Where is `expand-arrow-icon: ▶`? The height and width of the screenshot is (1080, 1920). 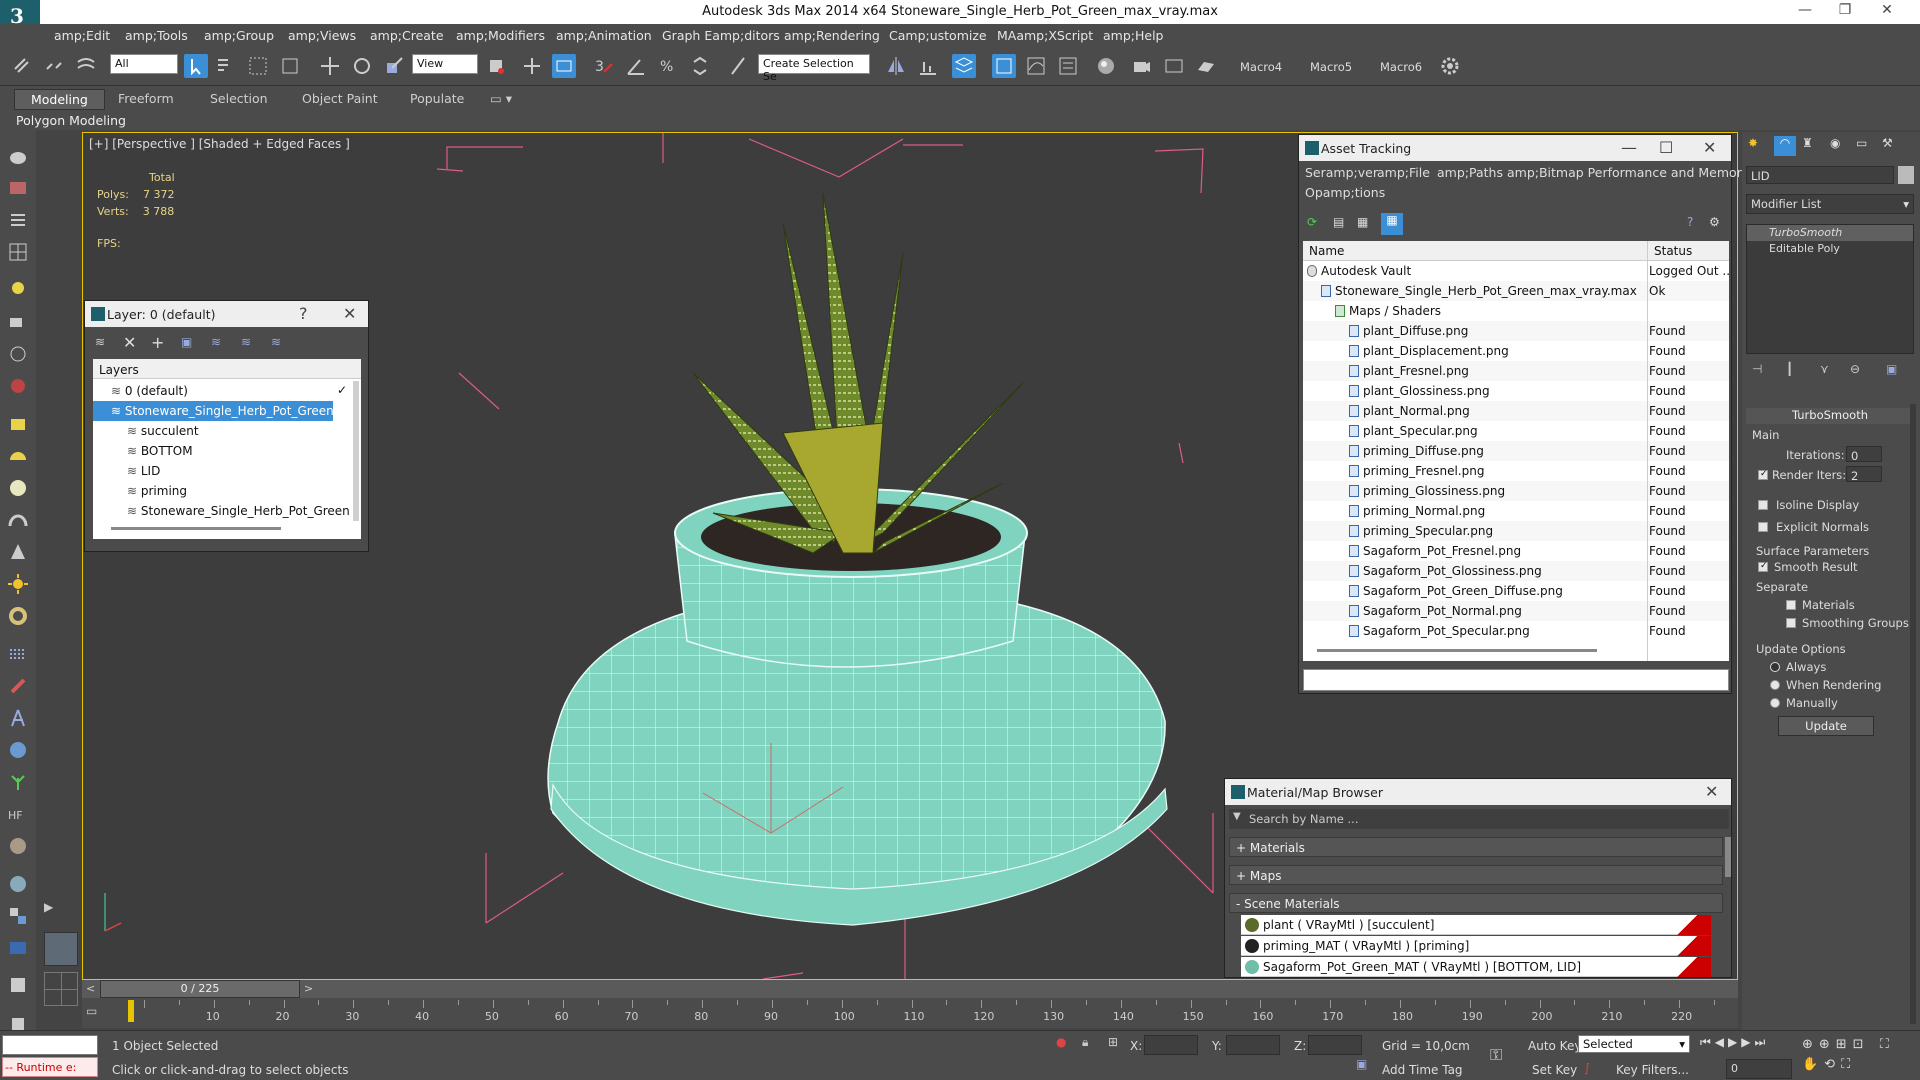 expand-arrow-icon: ▶ is located at coordinates (59, 910).